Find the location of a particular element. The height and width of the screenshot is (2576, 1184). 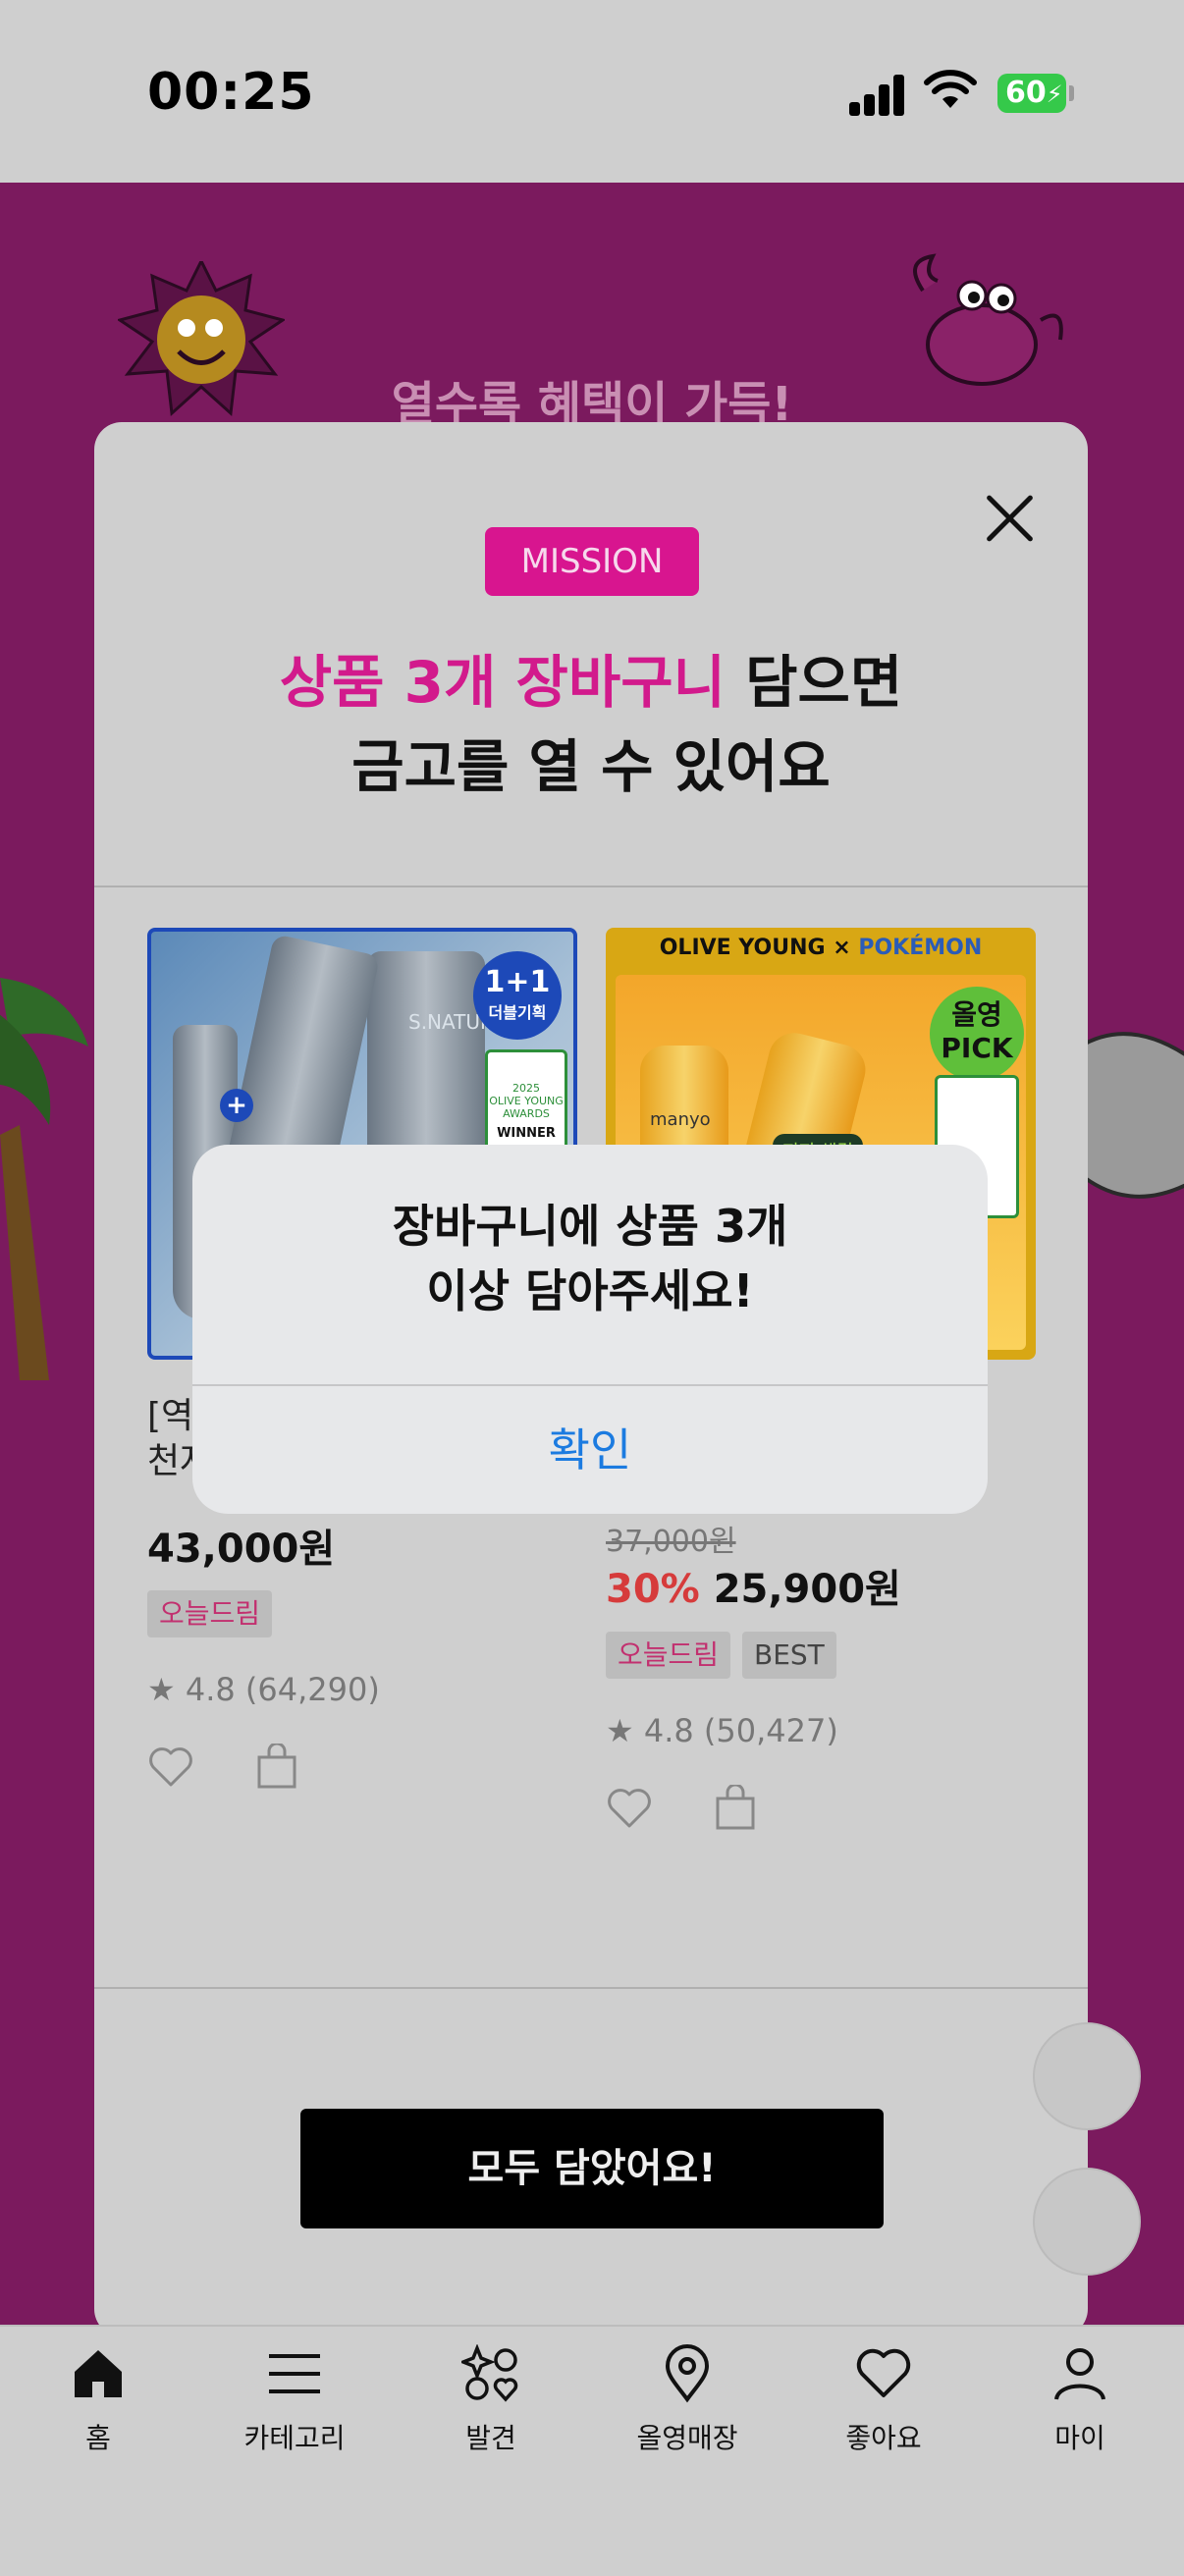

product-original-price: 37,000원 is located at coordinates (671, 1542).